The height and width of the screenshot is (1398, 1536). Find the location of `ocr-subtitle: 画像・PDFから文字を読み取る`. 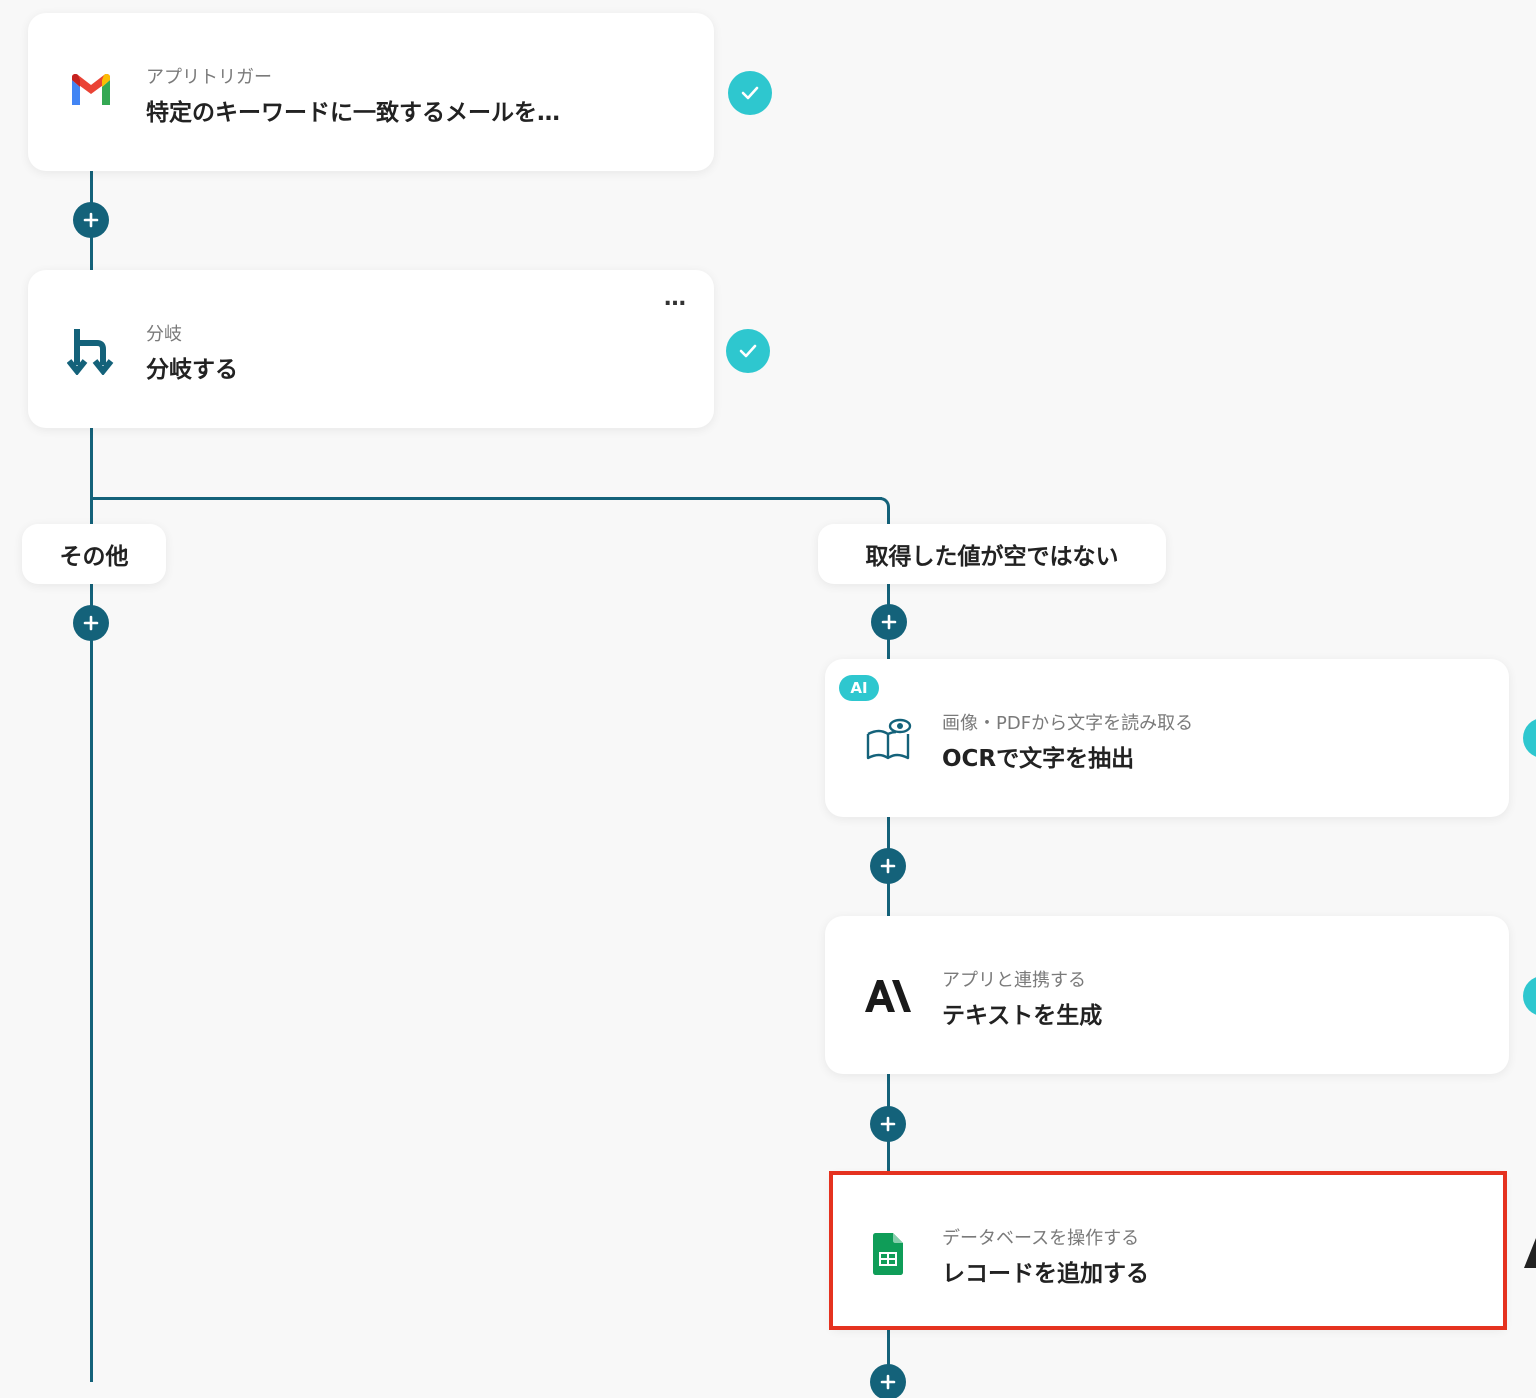

ocr-subtitle: 画像・PDFから文字を読み取る is located at coordinates (1068, 723).